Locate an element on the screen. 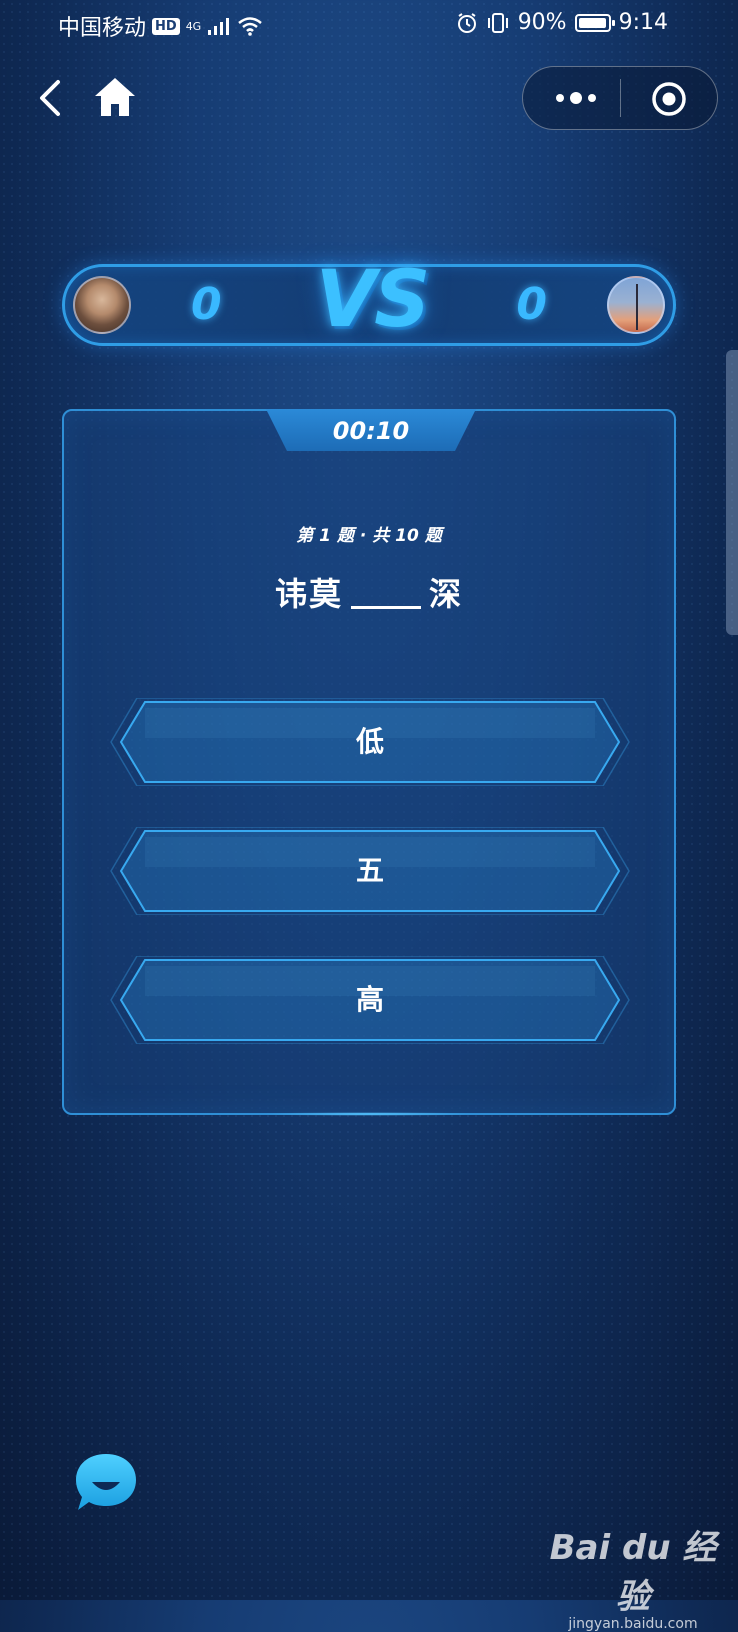 The image size is (738, 1632). miniprogram-capsule is located at coordinates (620, 98).